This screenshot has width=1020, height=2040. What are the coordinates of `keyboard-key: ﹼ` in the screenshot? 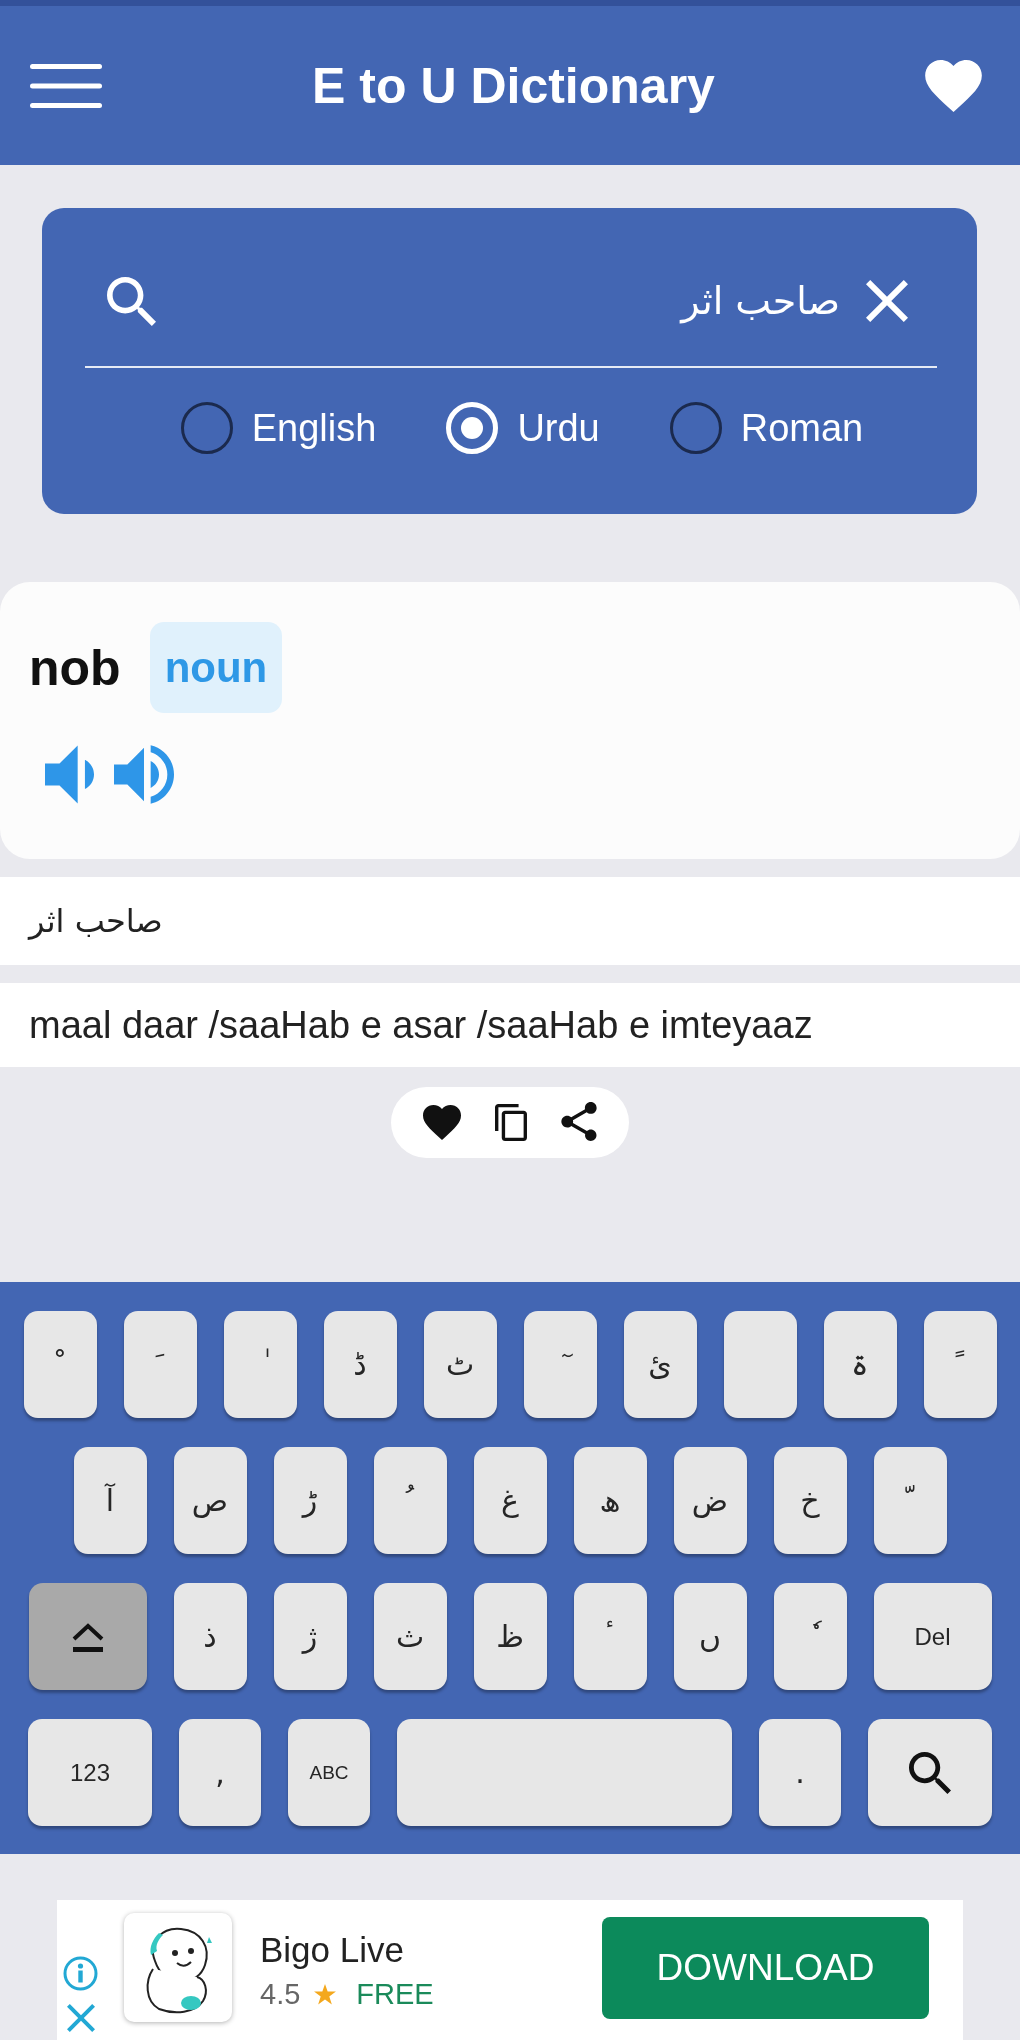 It's located at (910, 1500).